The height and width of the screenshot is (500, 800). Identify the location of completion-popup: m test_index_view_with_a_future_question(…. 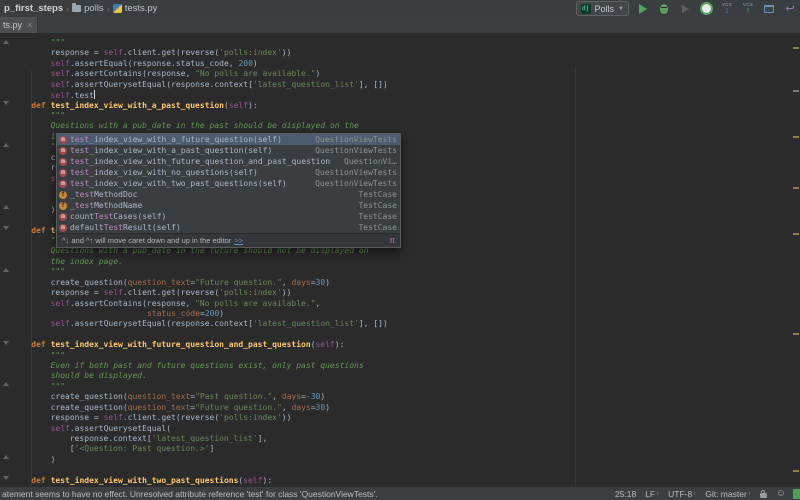
(228, 190).